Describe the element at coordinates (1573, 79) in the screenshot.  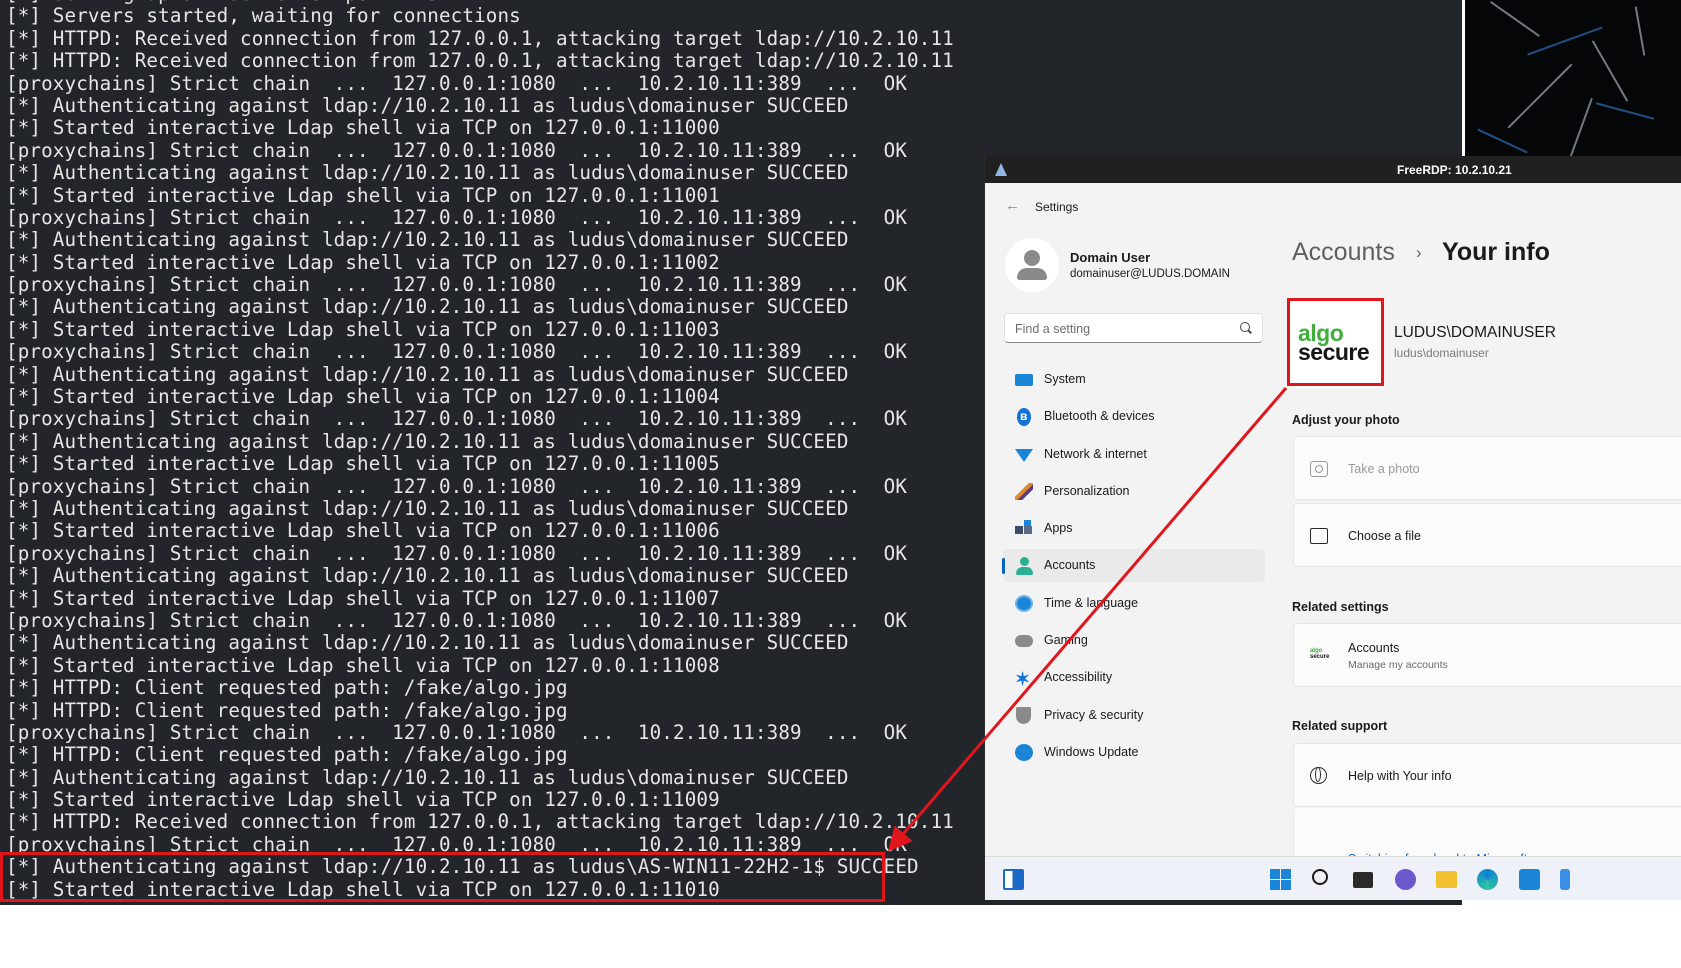
I see `desktop-wallpaper` at that location.